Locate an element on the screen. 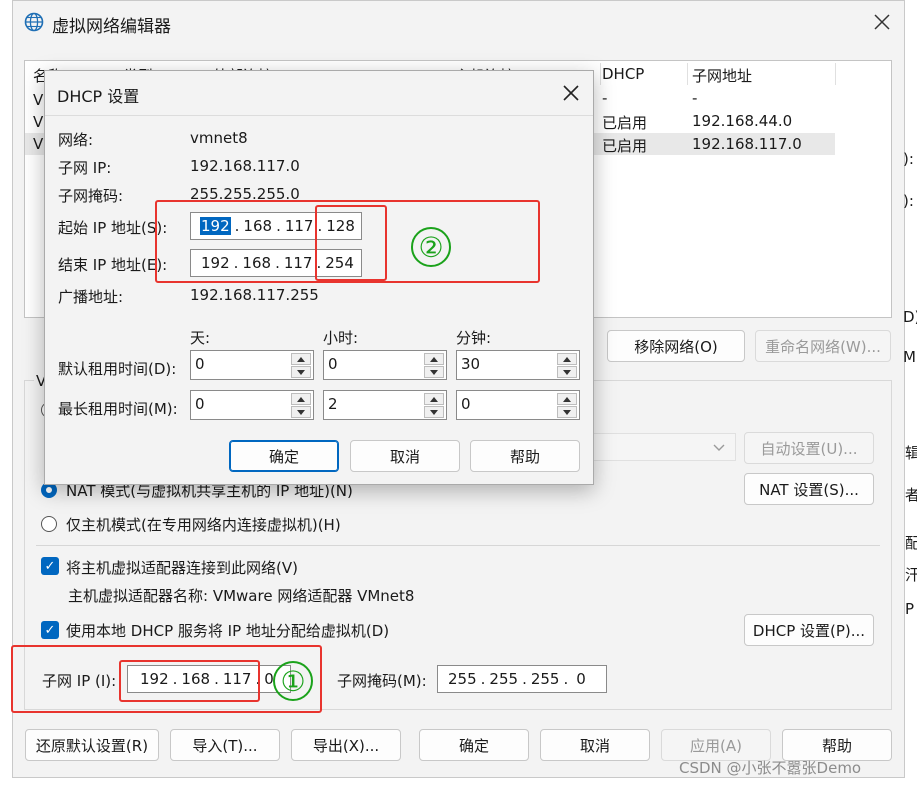  dialog-title: DHCP 设置 is located at coordinates (98, 96).